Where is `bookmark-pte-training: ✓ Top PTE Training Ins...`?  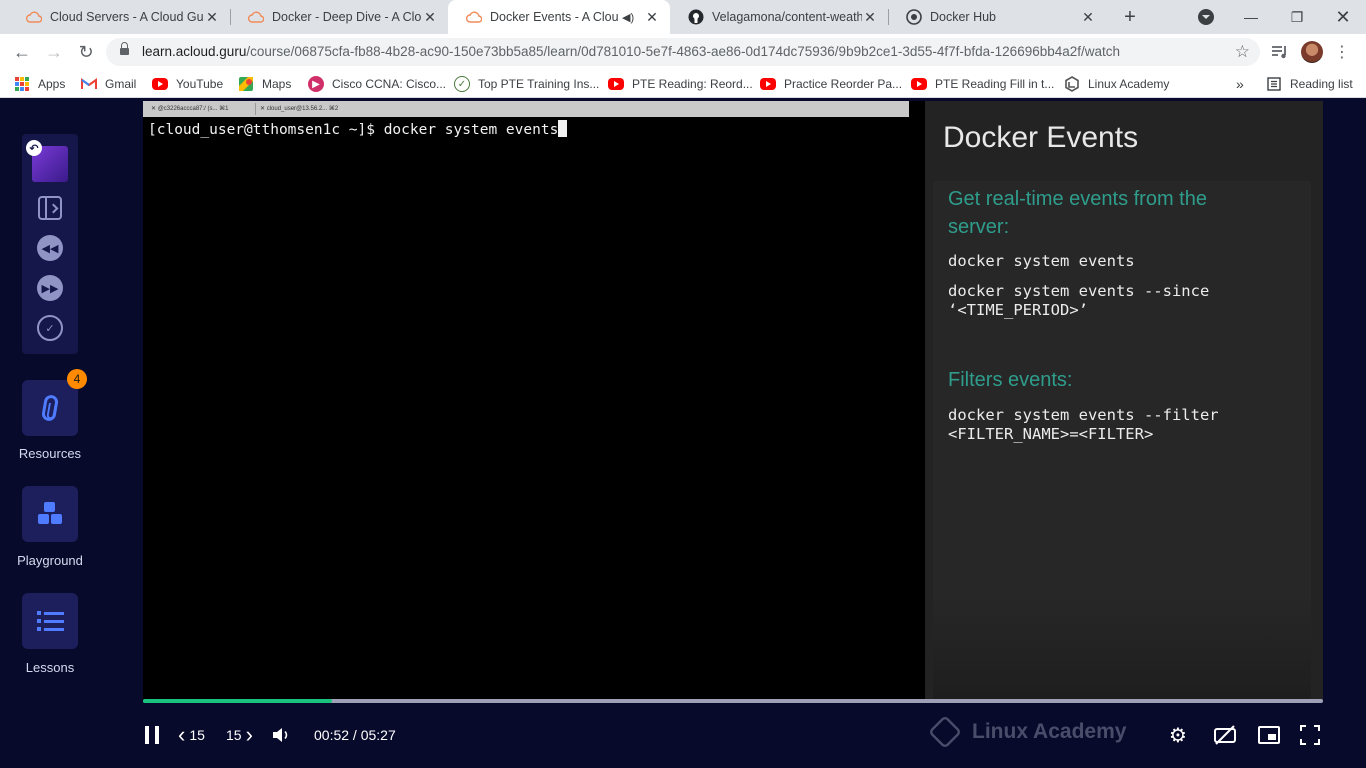
bookmark-pte-training: ✓ Top PTE Training Ins... is located at coordinates (526, 84).